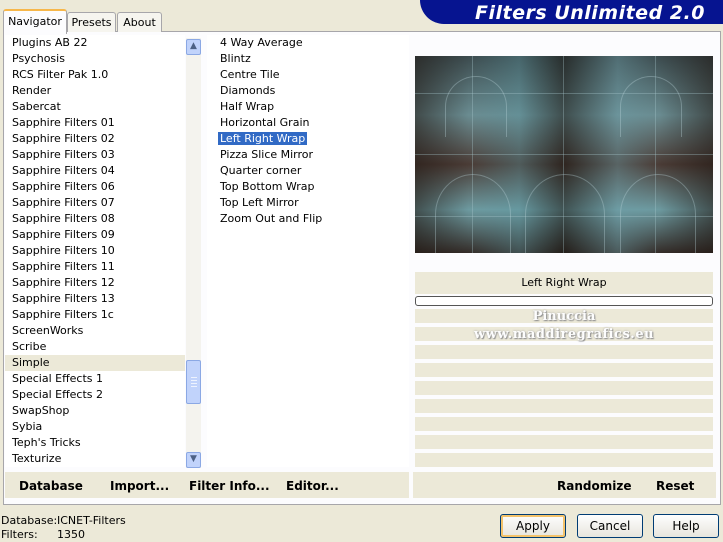  I want to click on database-value: ICNET-Filters, so click(91, 520).